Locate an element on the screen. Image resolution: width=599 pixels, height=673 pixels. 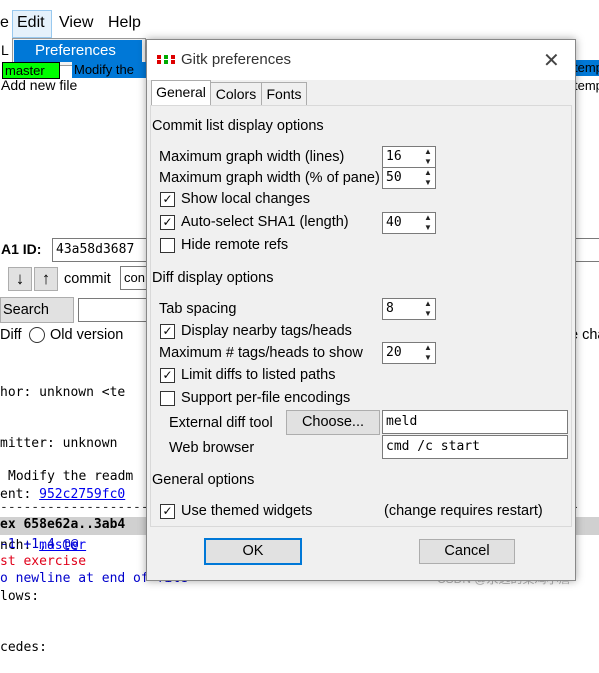
commit-list-fragment: L is located at coordinates (5, 50).